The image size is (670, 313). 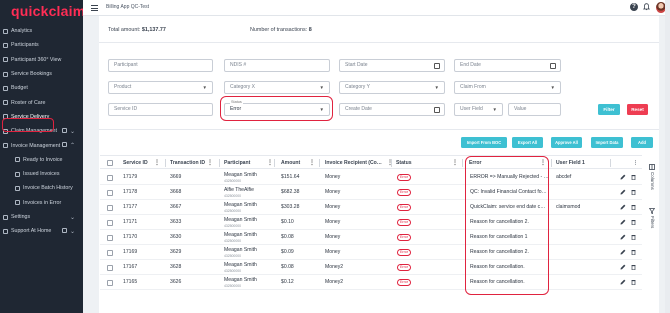 What do you see at coordinates (298, 163) in the screenshot?
I see `column-header-amount: Amount ⋮` at bounding box center [298, 163].